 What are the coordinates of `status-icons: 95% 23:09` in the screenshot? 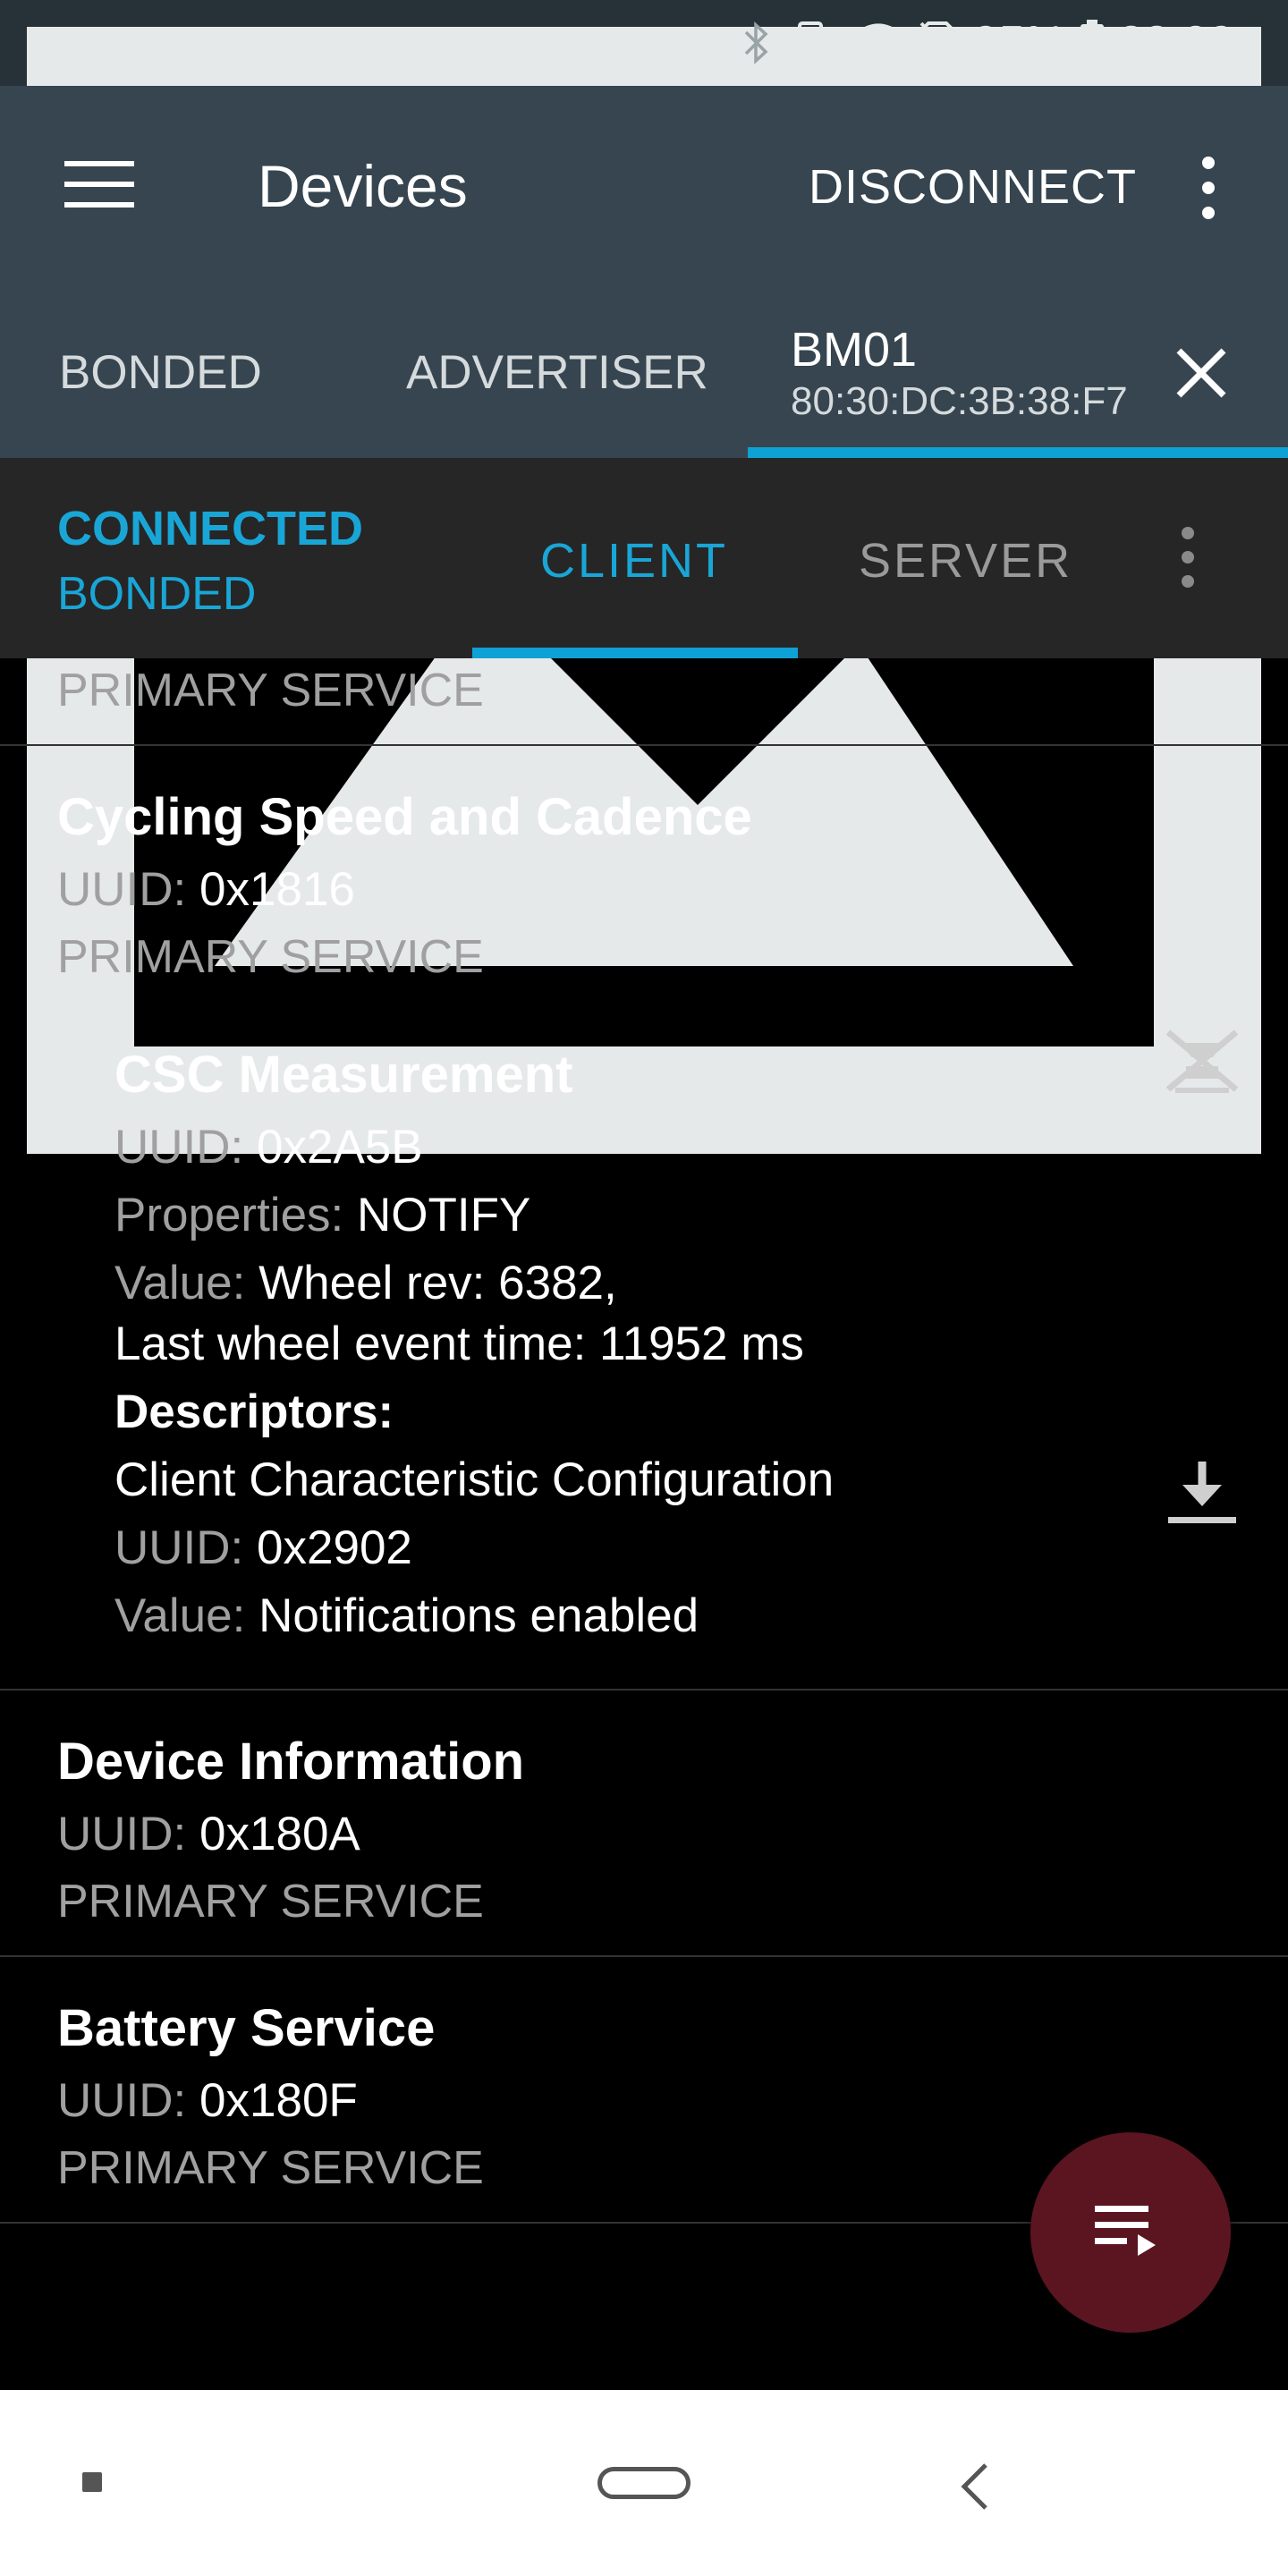 It's located at (988, 43).